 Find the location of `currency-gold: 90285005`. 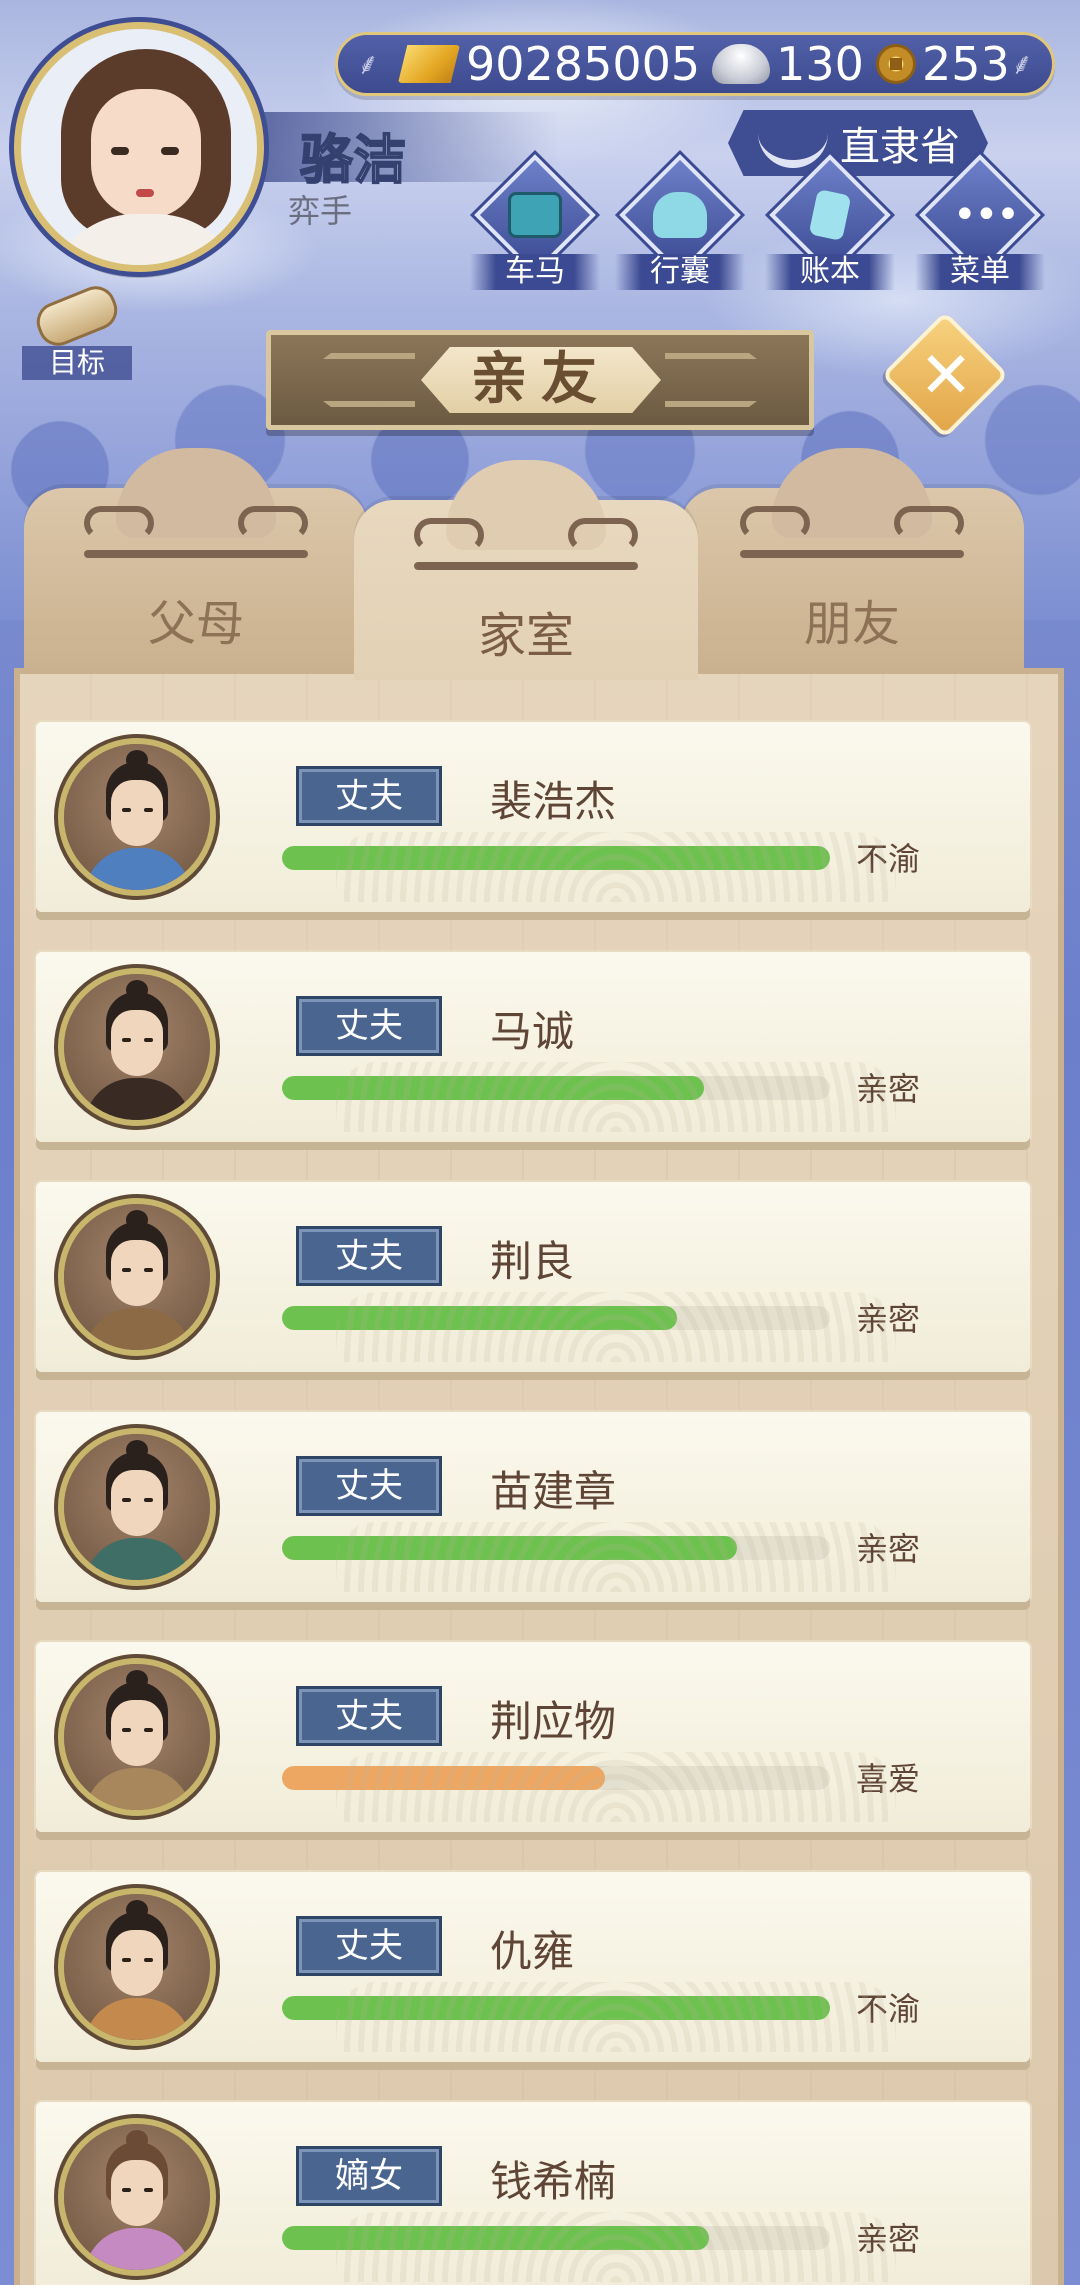

currency-gold: 90285005 is located at coordinates (549, 64).